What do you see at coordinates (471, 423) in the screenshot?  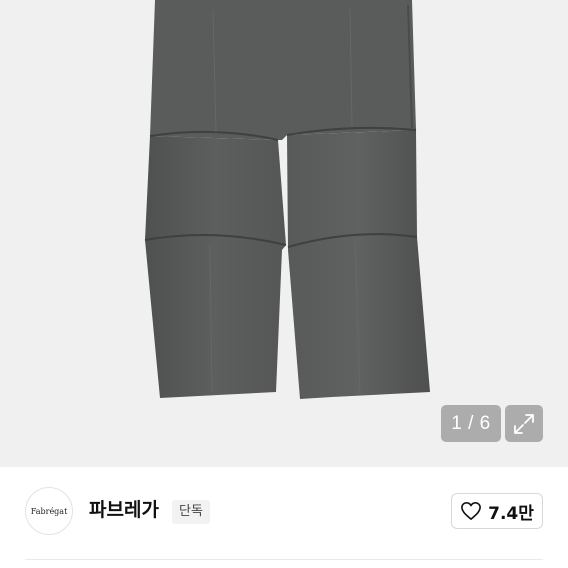 I see `image-counter: 1 / 6` at bounding box center [471, 423].